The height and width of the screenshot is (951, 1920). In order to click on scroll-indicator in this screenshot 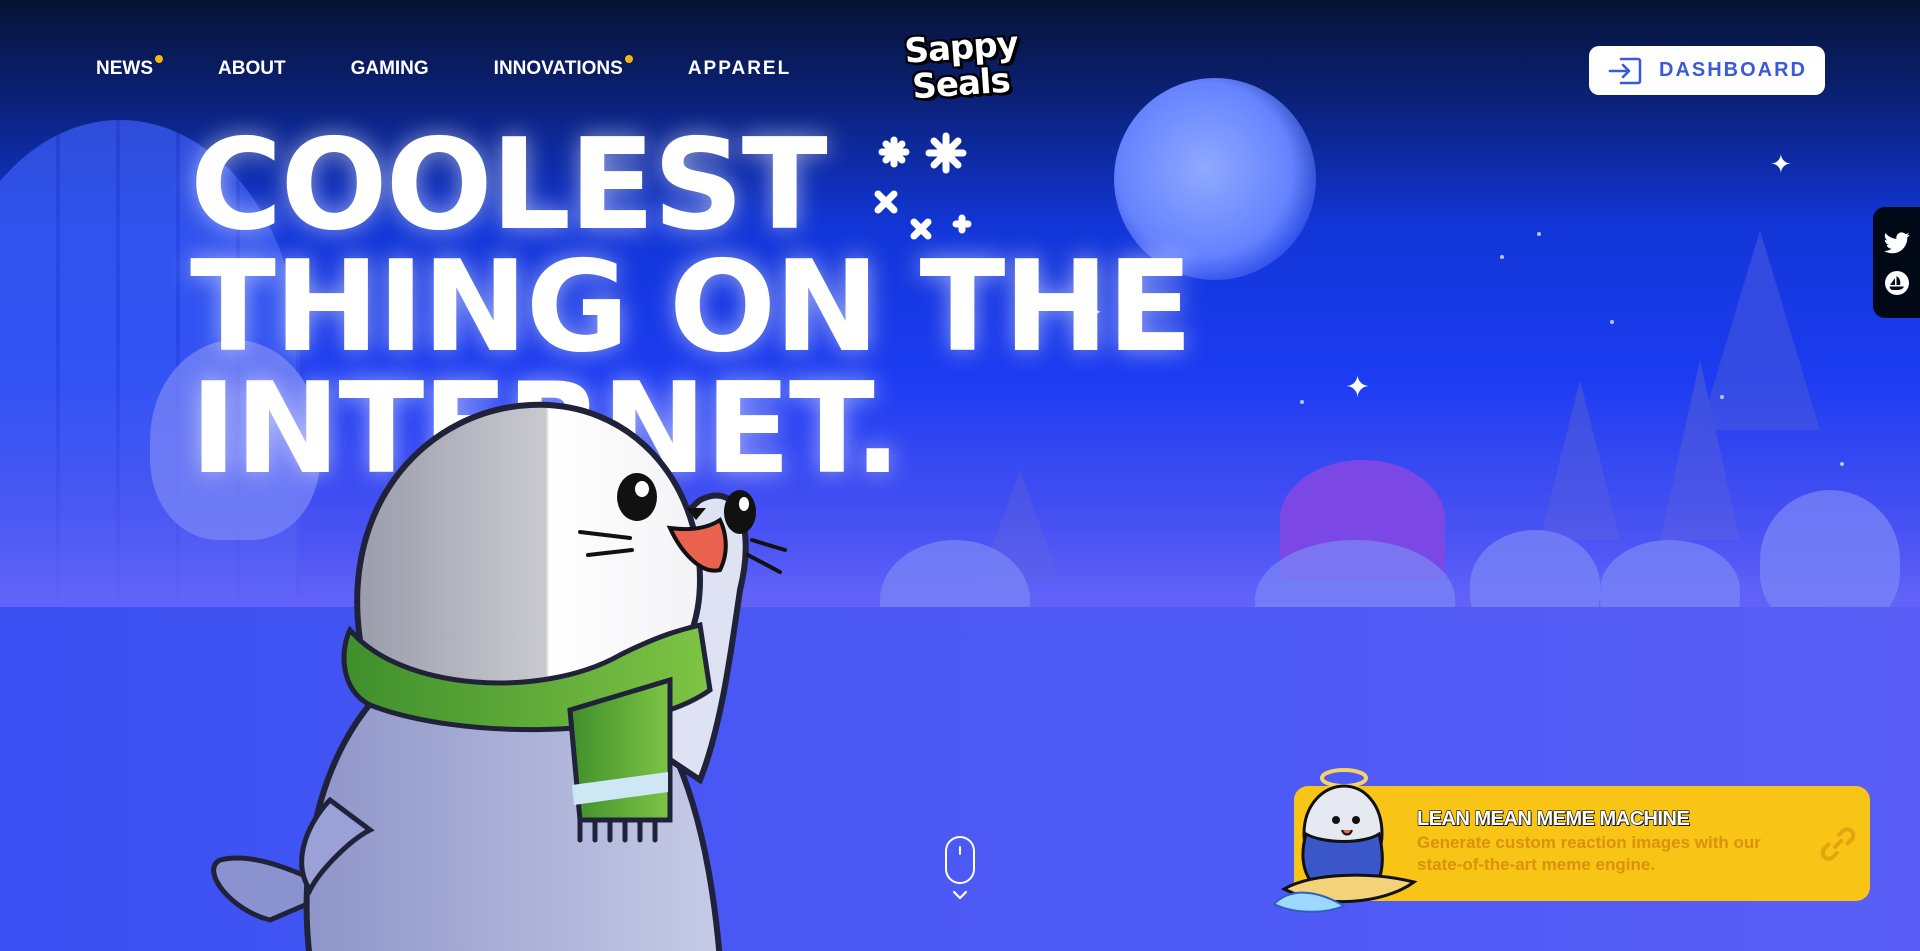, I will do `click(960, 869)`.